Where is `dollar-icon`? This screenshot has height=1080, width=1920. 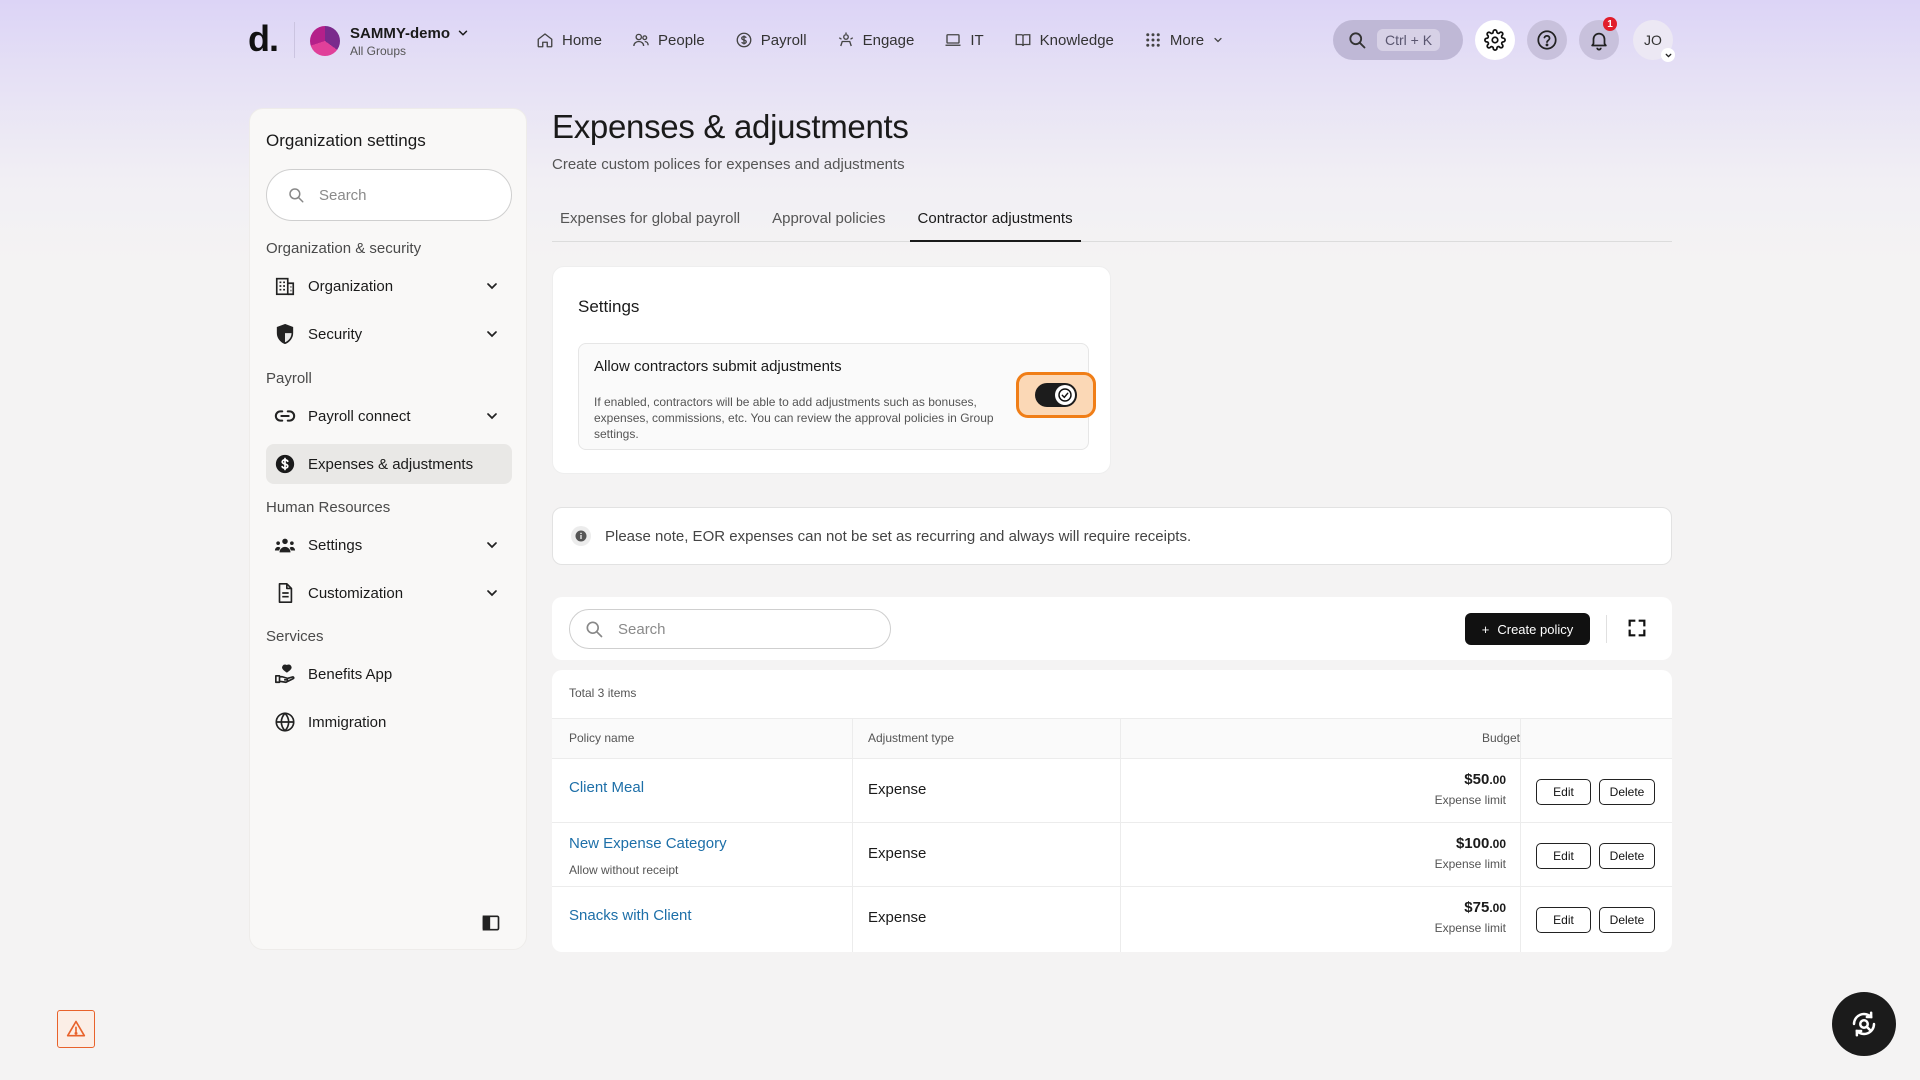
dollar-icon is located at coordinates (285, 464).